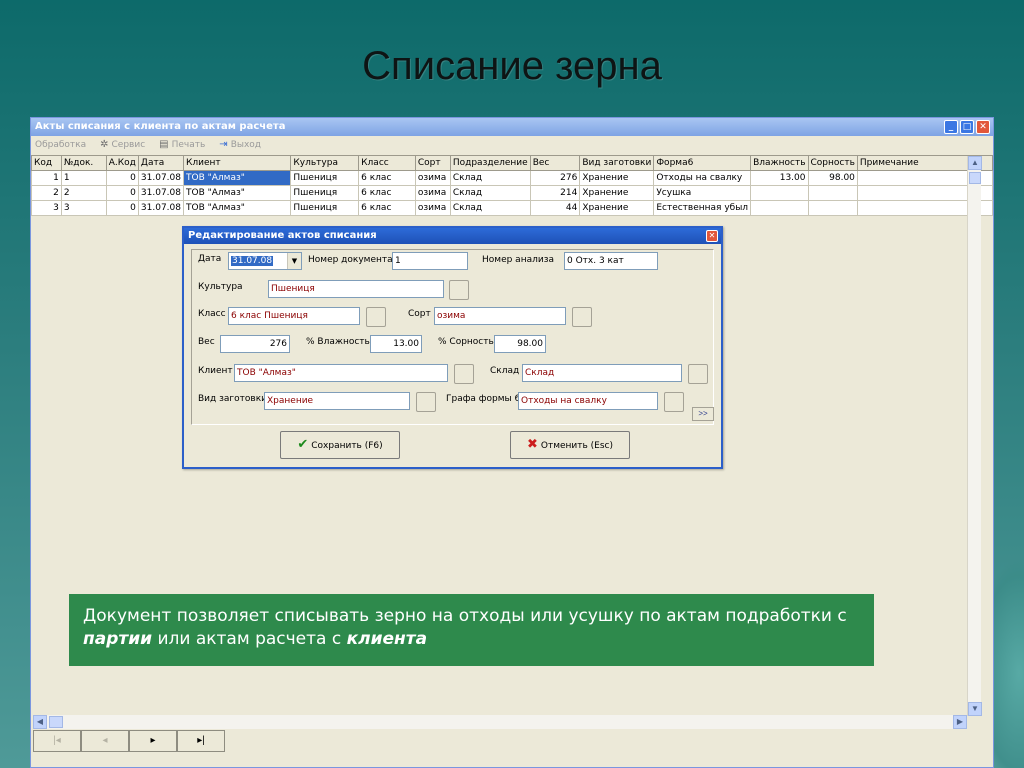 The height and width of the screenshot is (768, 1024). Describe the element at coordinates (325, 163) in the screenshot. I see `column-header: Культура` at that location.